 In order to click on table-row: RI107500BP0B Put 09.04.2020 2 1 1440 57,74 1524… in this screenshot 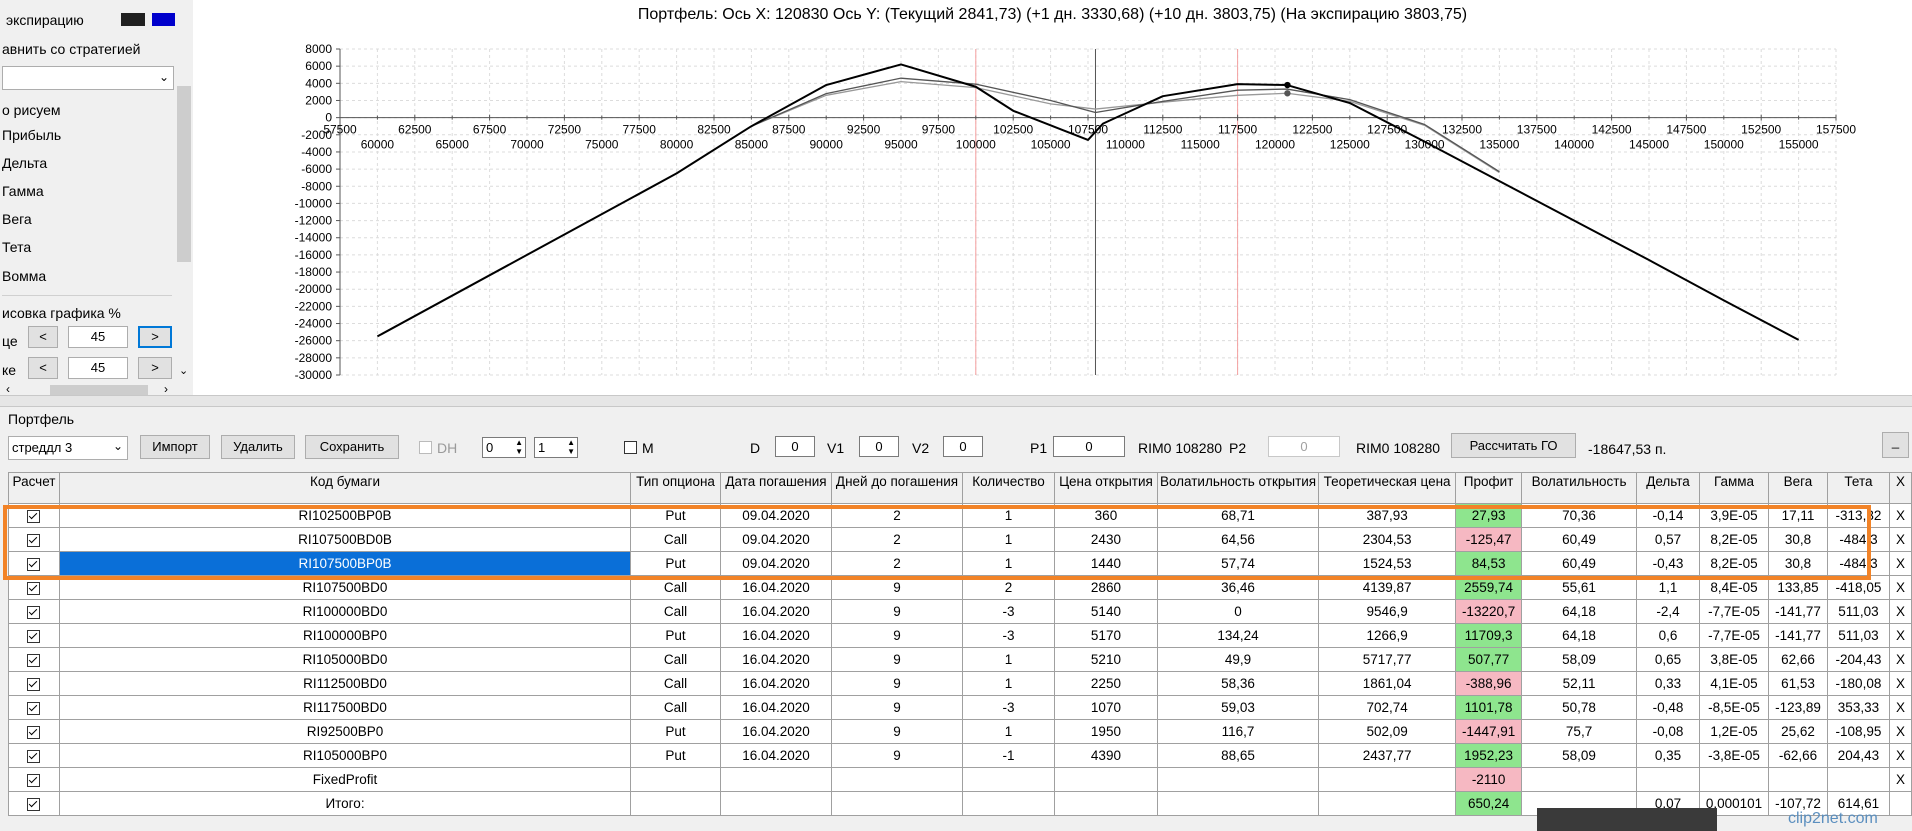, I will do `click(960, 563)`.